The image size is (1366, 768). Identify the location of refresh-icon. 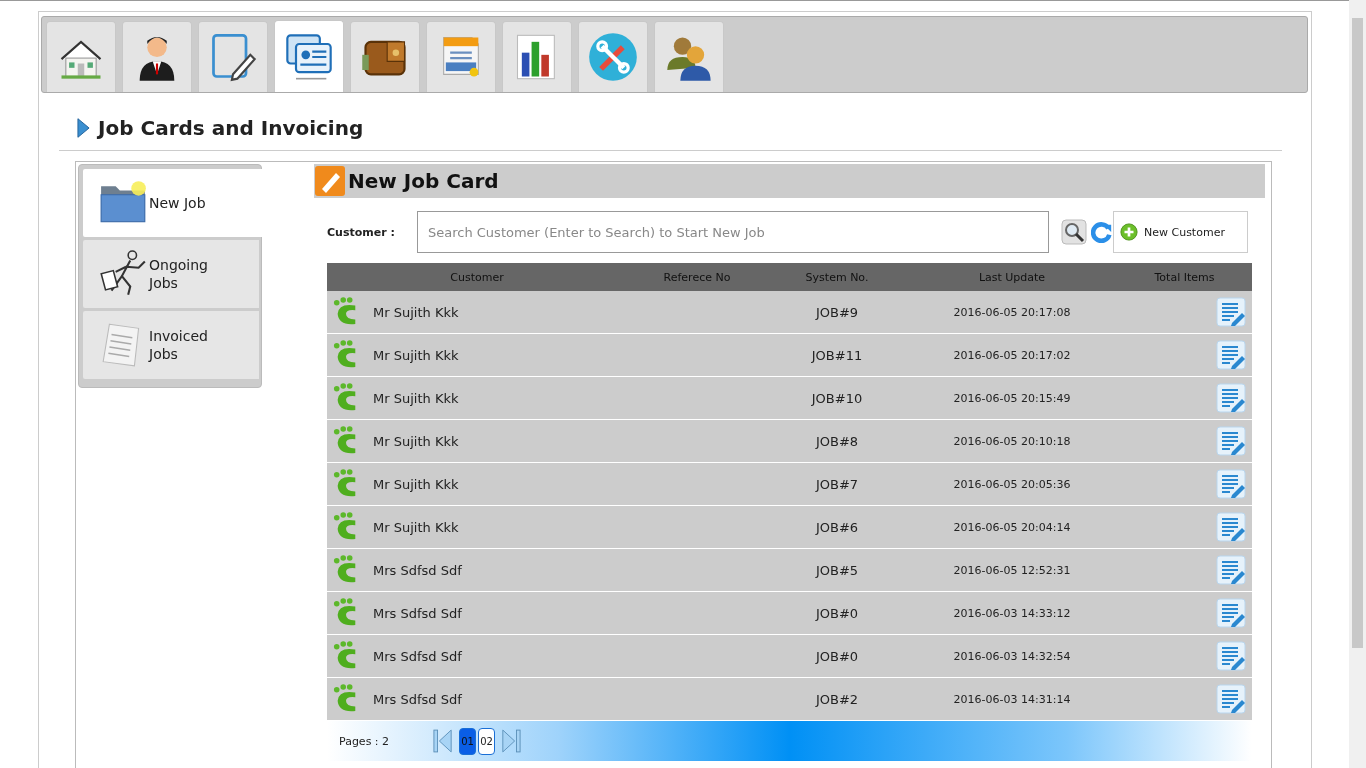
(1102, 232).